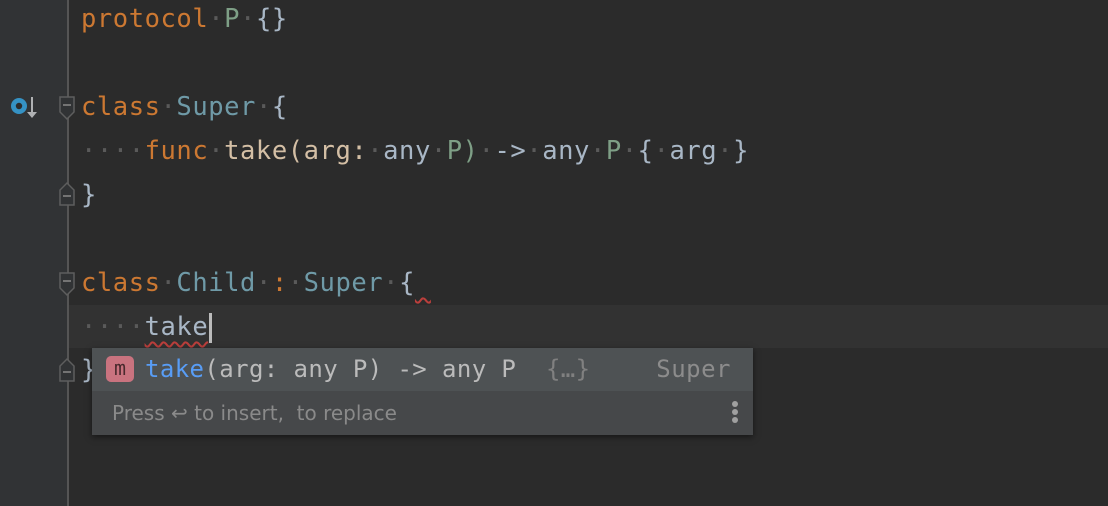 This screenshot has width=1108, height=506. What do you see at coordinates (34, 253) in the screenshot?
I see `editor-gutter` at bounding box center [34, 253].